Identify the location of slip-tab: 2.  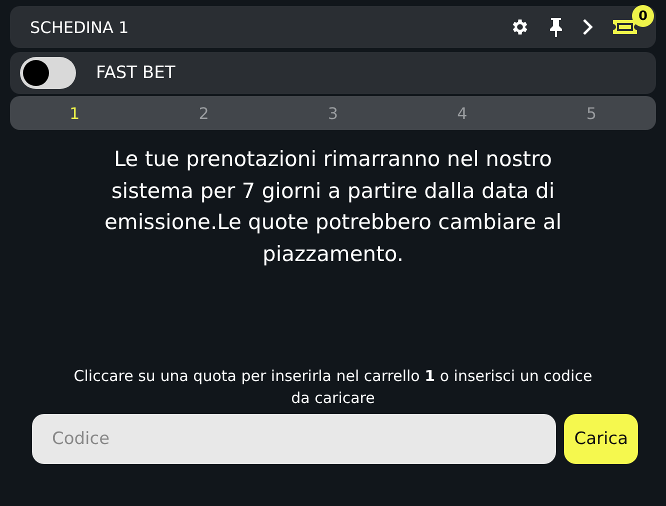
(203, 113).